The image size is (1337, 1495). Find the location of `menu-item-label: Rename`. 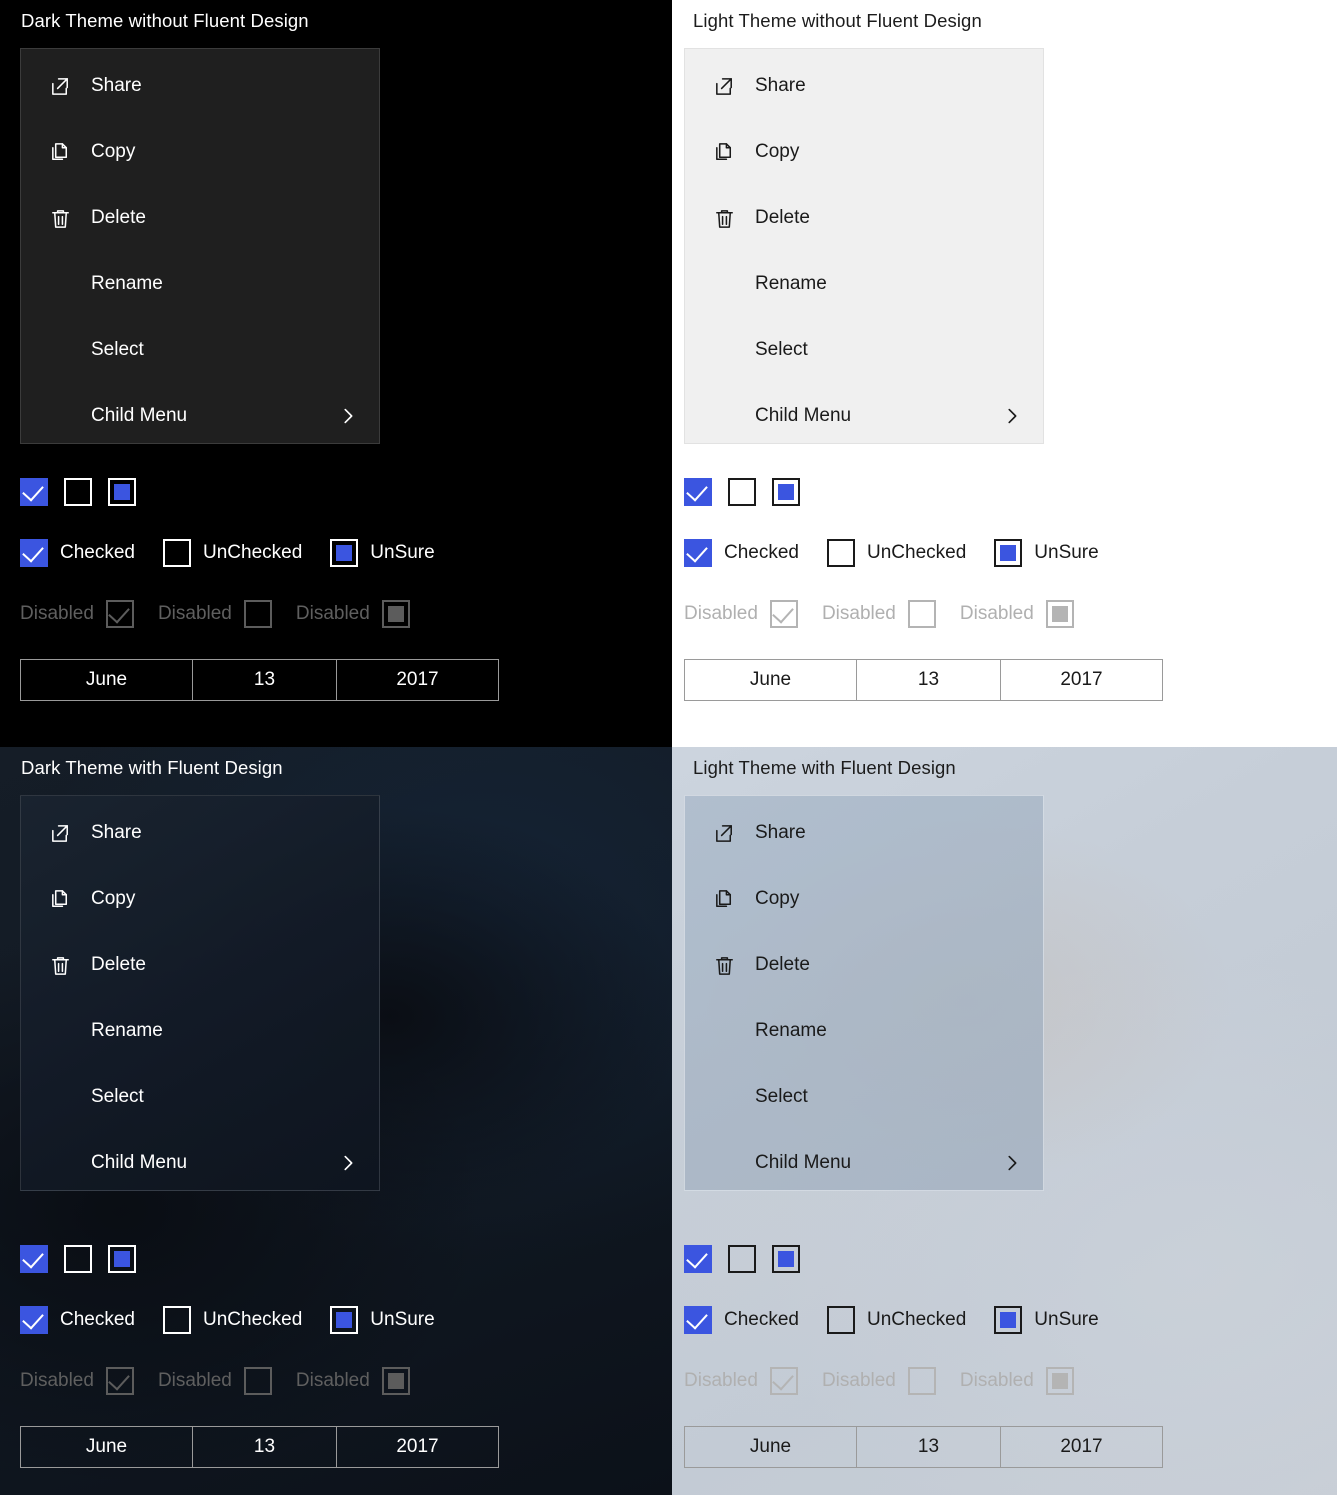

menu-item-label: Rename is located at coordinates (127, 283).